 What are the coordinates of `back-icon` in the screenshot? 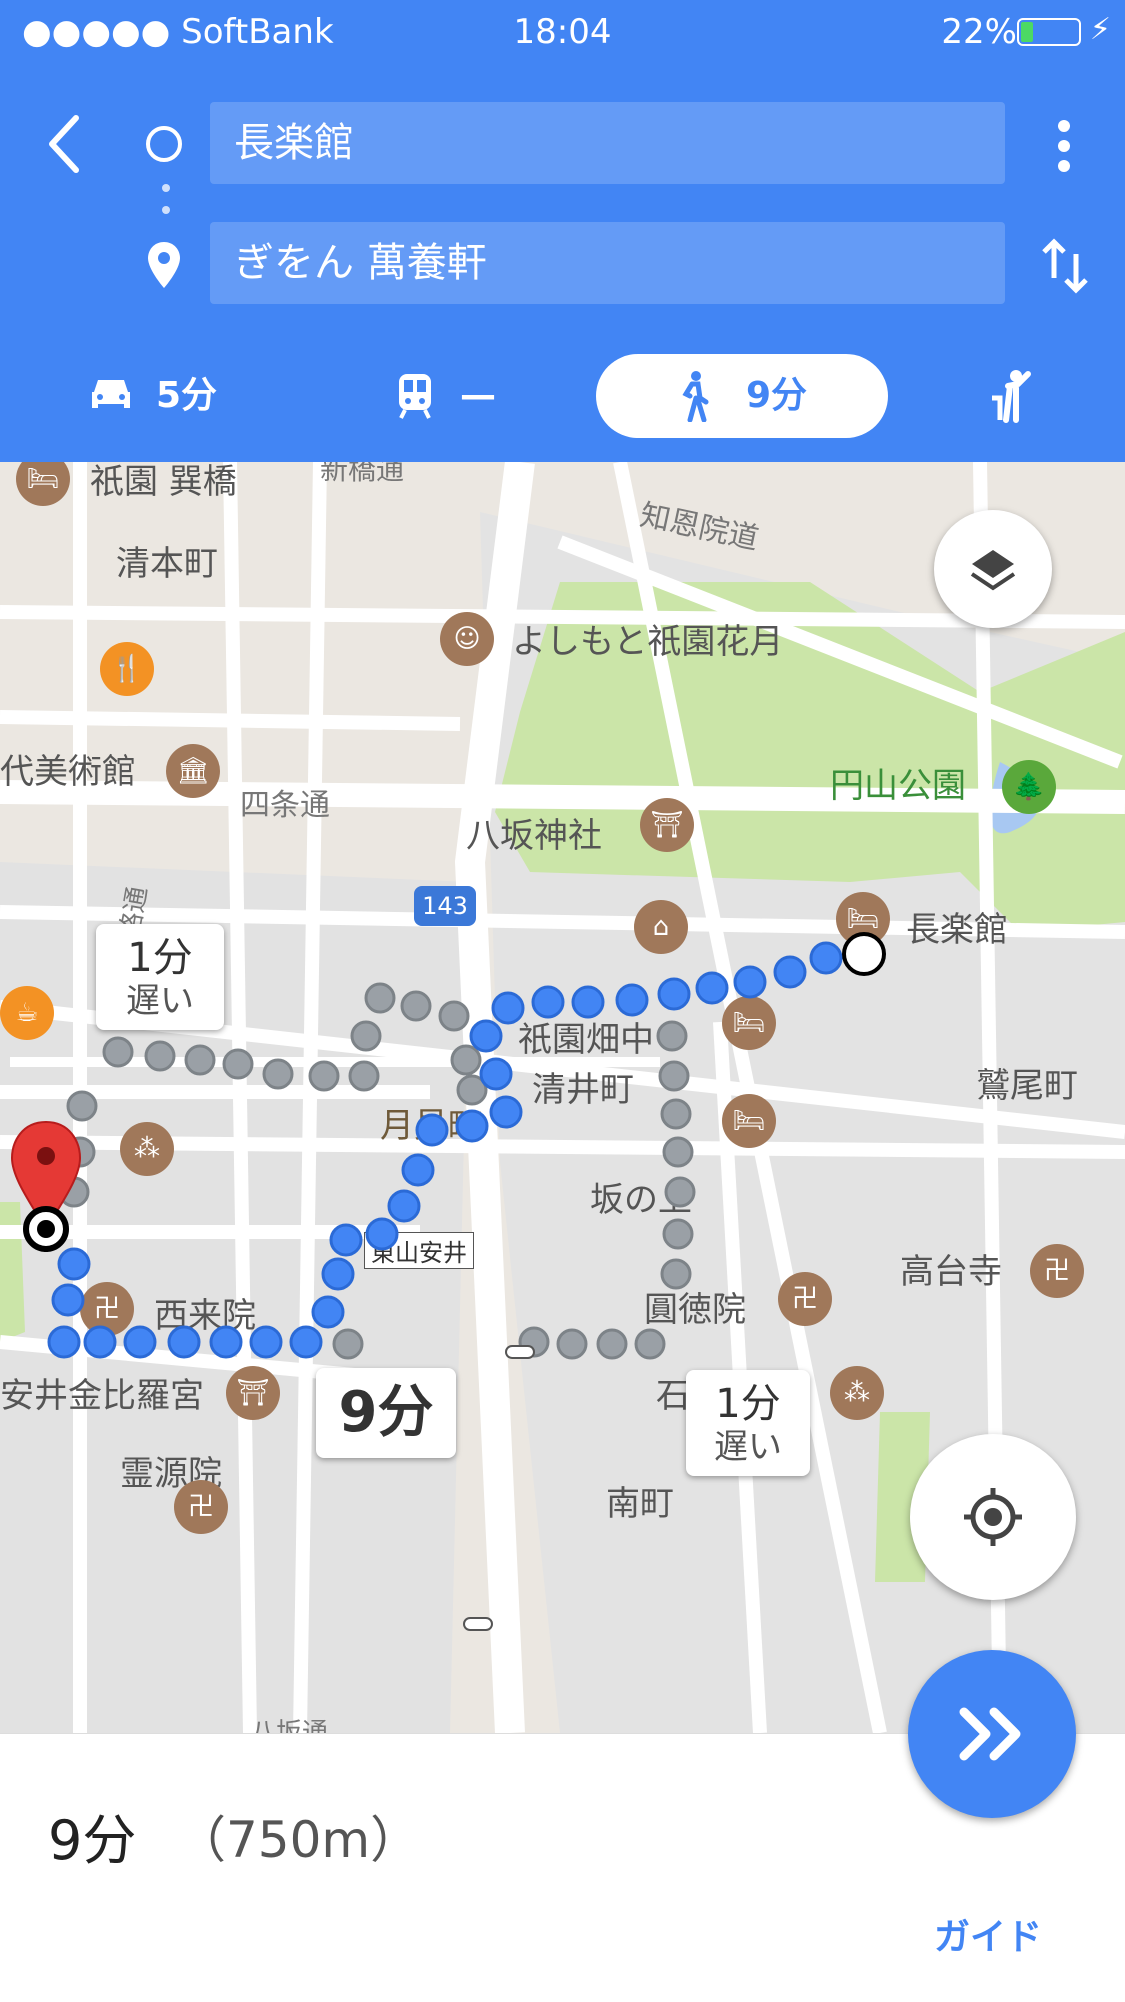 It's located at (64, 144).